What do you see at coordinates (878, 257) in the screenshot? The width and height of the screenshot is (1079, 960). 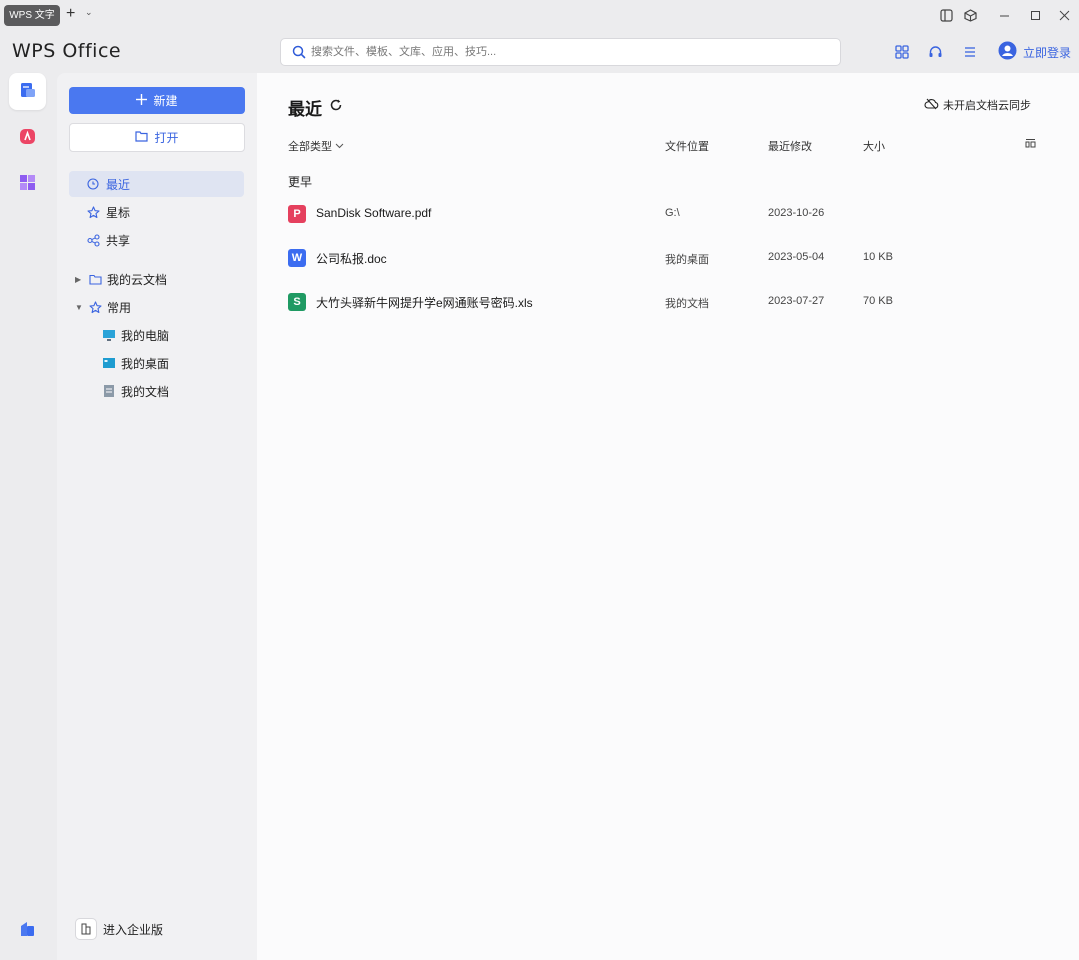 I see `file-size: 10 KB` at bounding box center [878, 257].